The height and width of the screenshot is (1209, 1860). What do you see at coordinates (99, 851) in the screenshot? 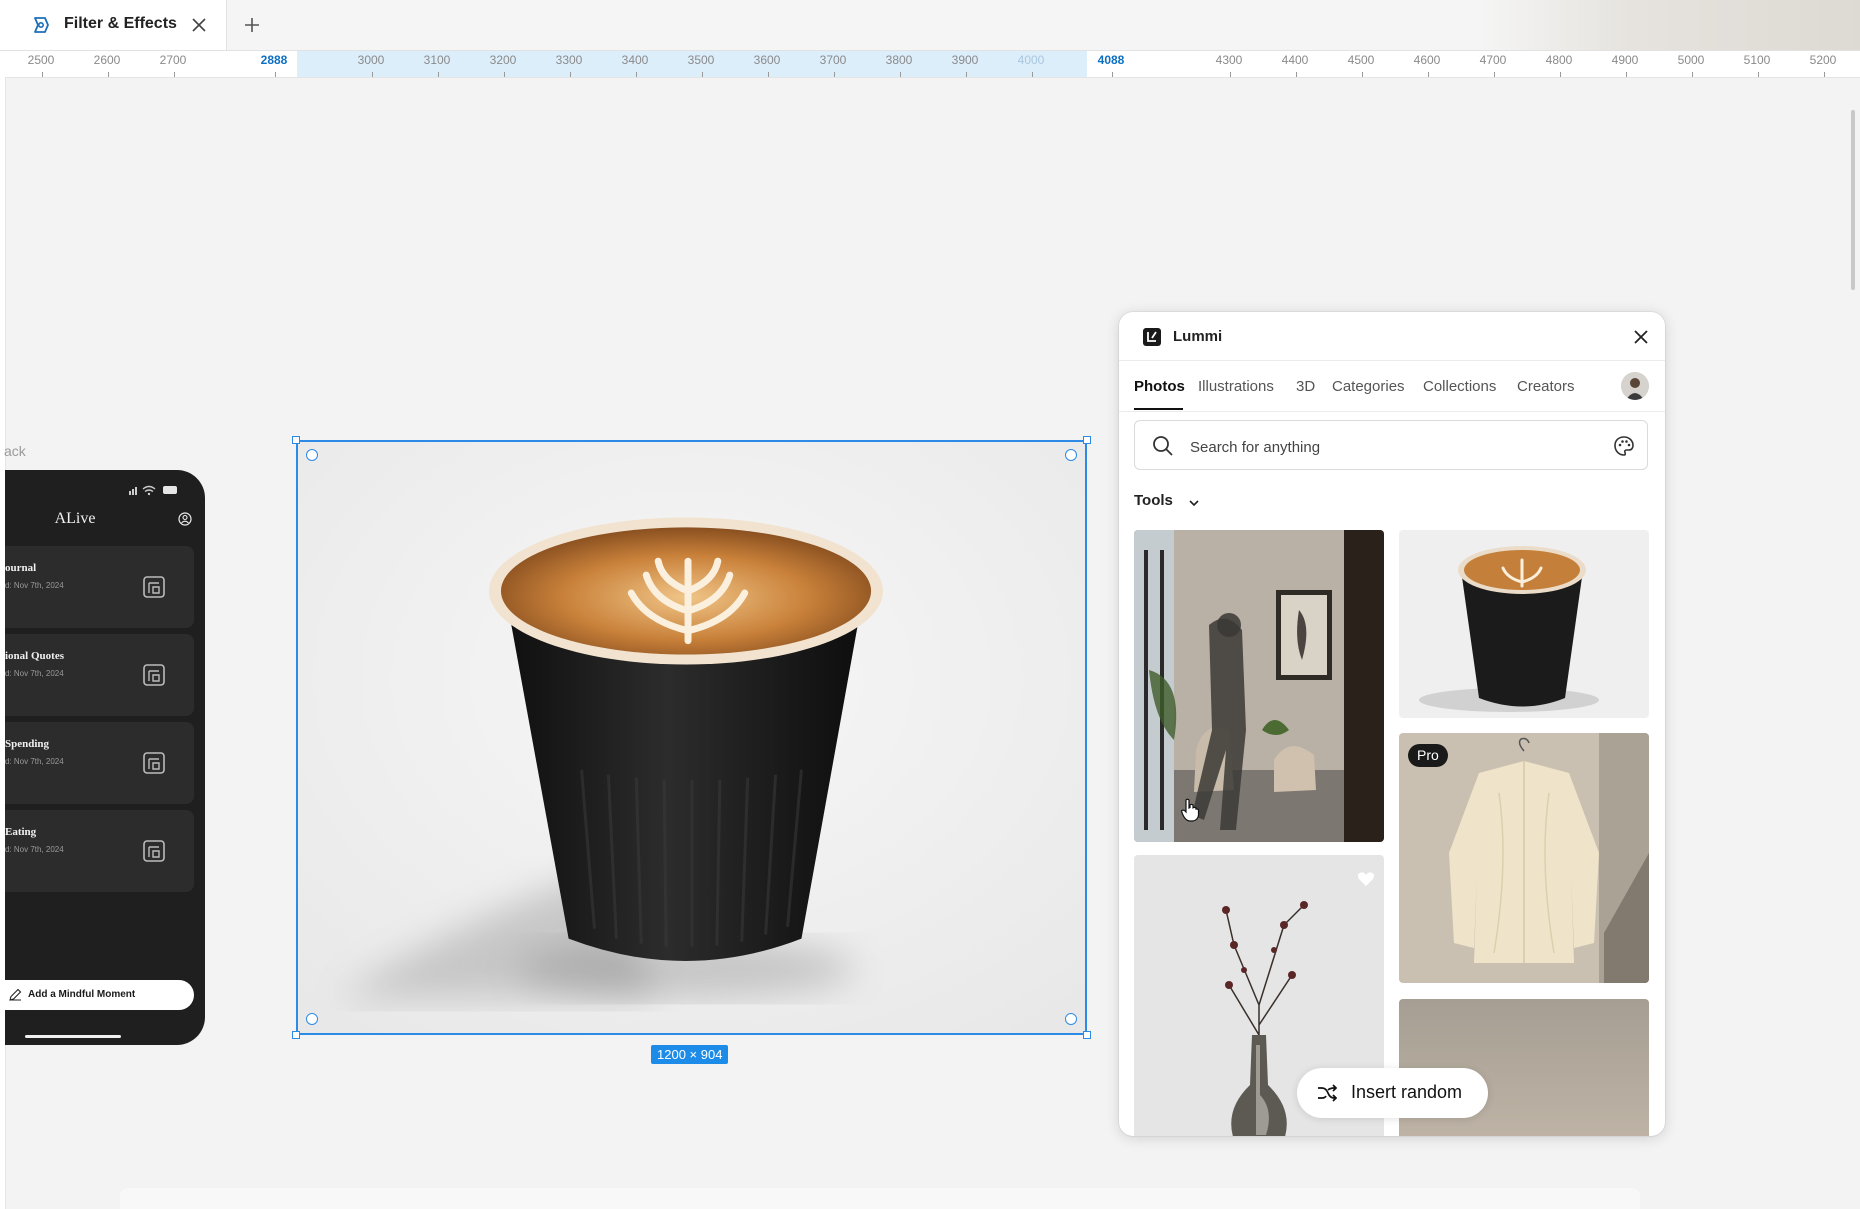
I see `journal-card: Eating d: Nov 7th, 2024` at bounding box center [99, 851].